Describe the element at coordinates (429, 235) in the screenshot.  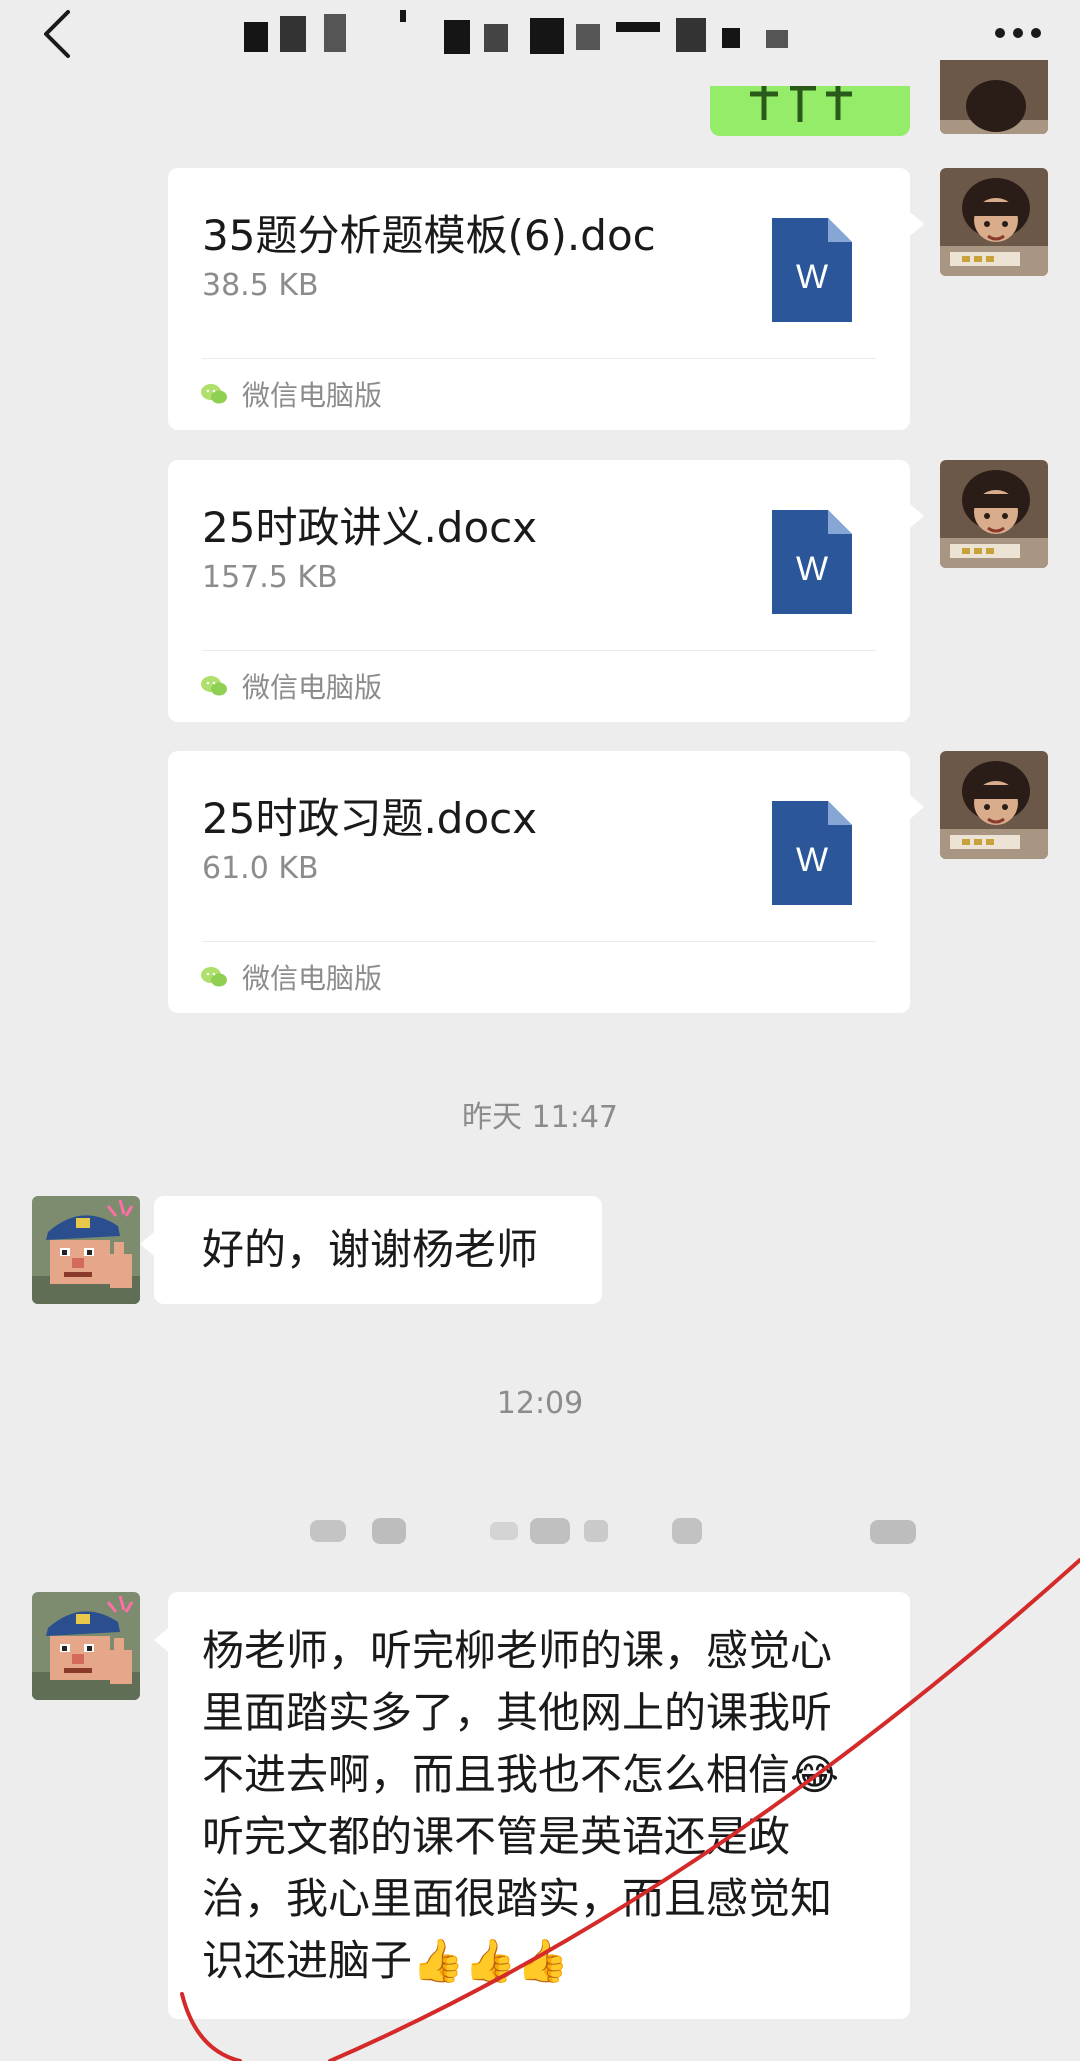
I see `file-name: 35题分析题模板(6).doc` at that location.